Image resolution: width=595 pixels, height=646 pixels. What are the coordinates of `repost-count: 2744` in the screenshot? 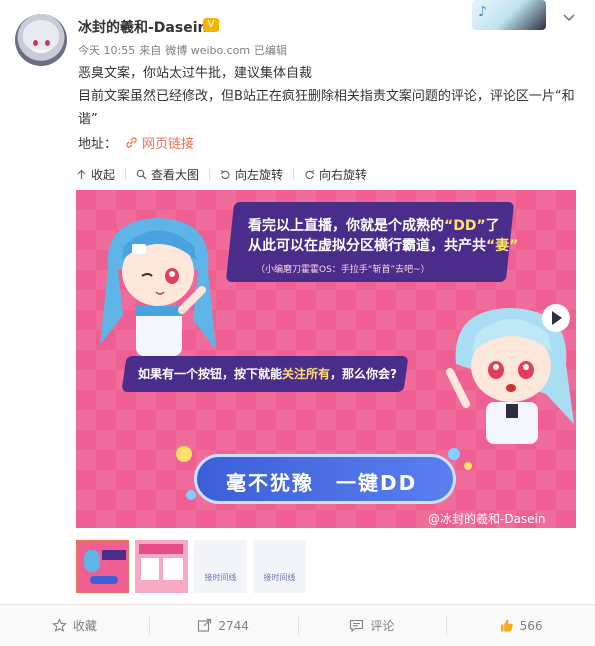 It's located at (233, 625).